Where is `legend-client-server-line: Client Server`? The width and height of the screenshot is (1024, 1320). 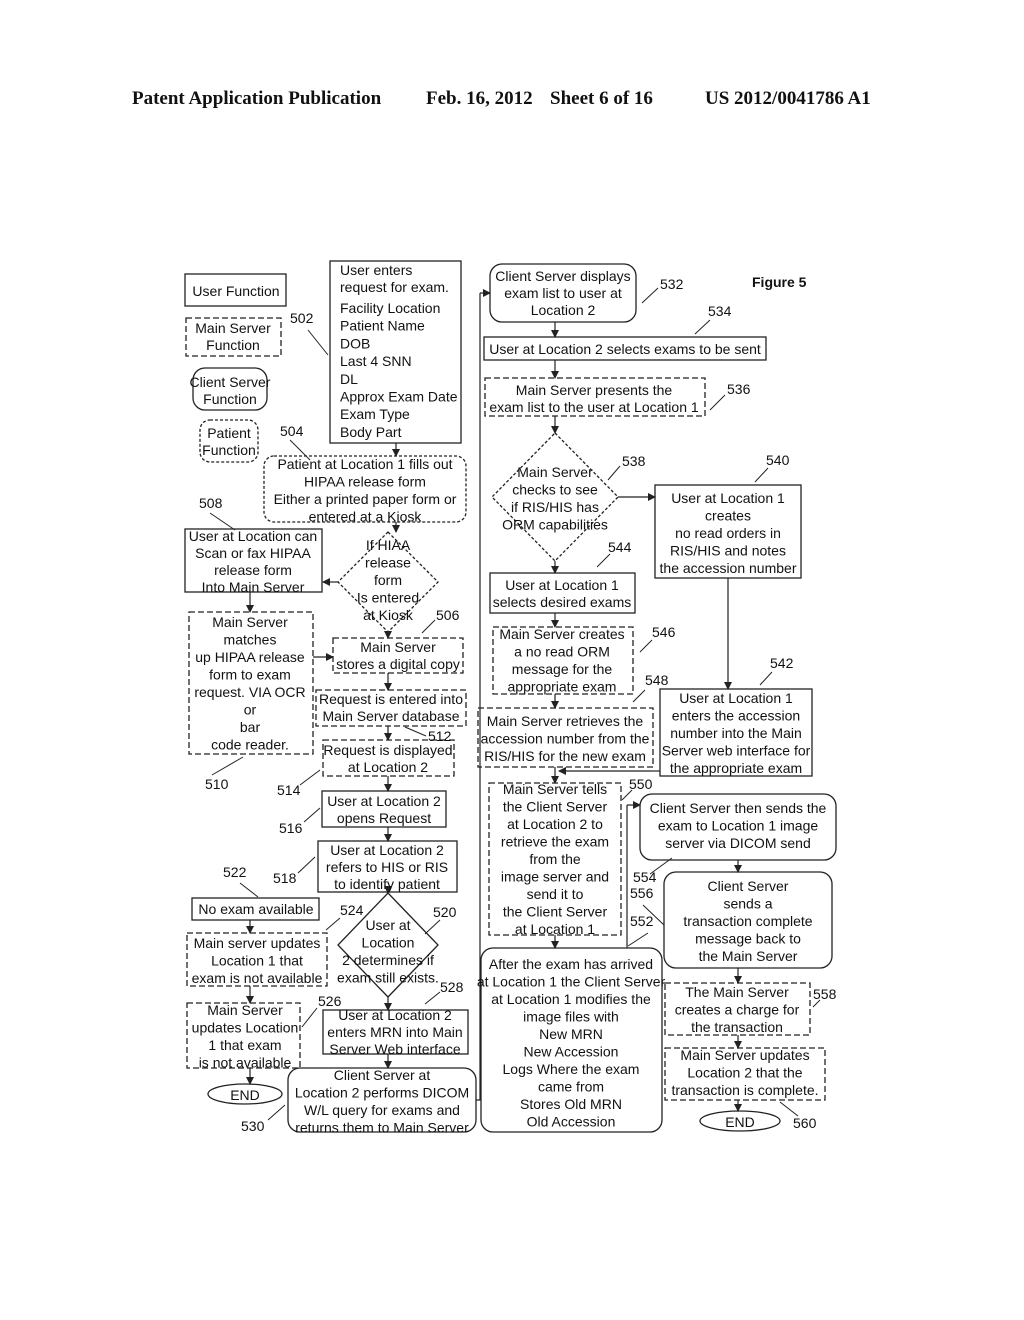 legend-client-server-line: Client Server is located at coordinates (230, 382).